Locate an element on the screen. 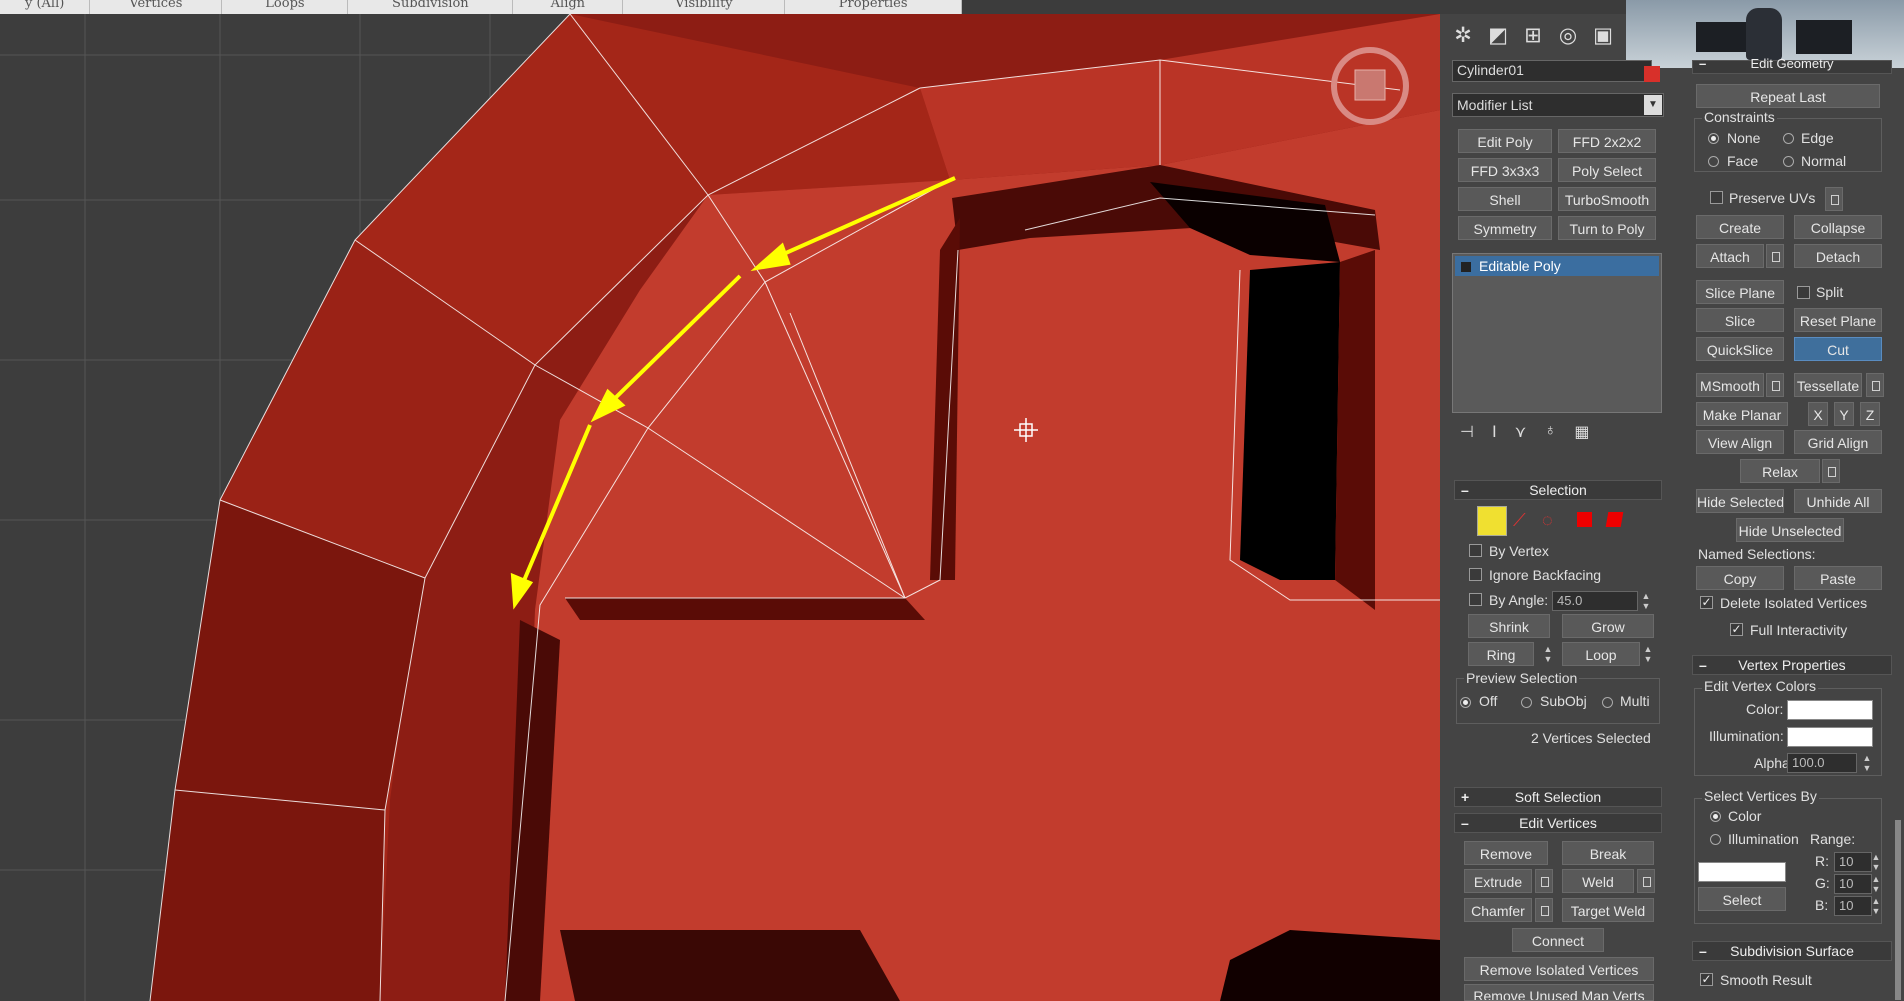 The width and height of the screenshot is (1904, 1001). alpha-spinner: ▲ ▼ is located at coordinates (1867, 763).